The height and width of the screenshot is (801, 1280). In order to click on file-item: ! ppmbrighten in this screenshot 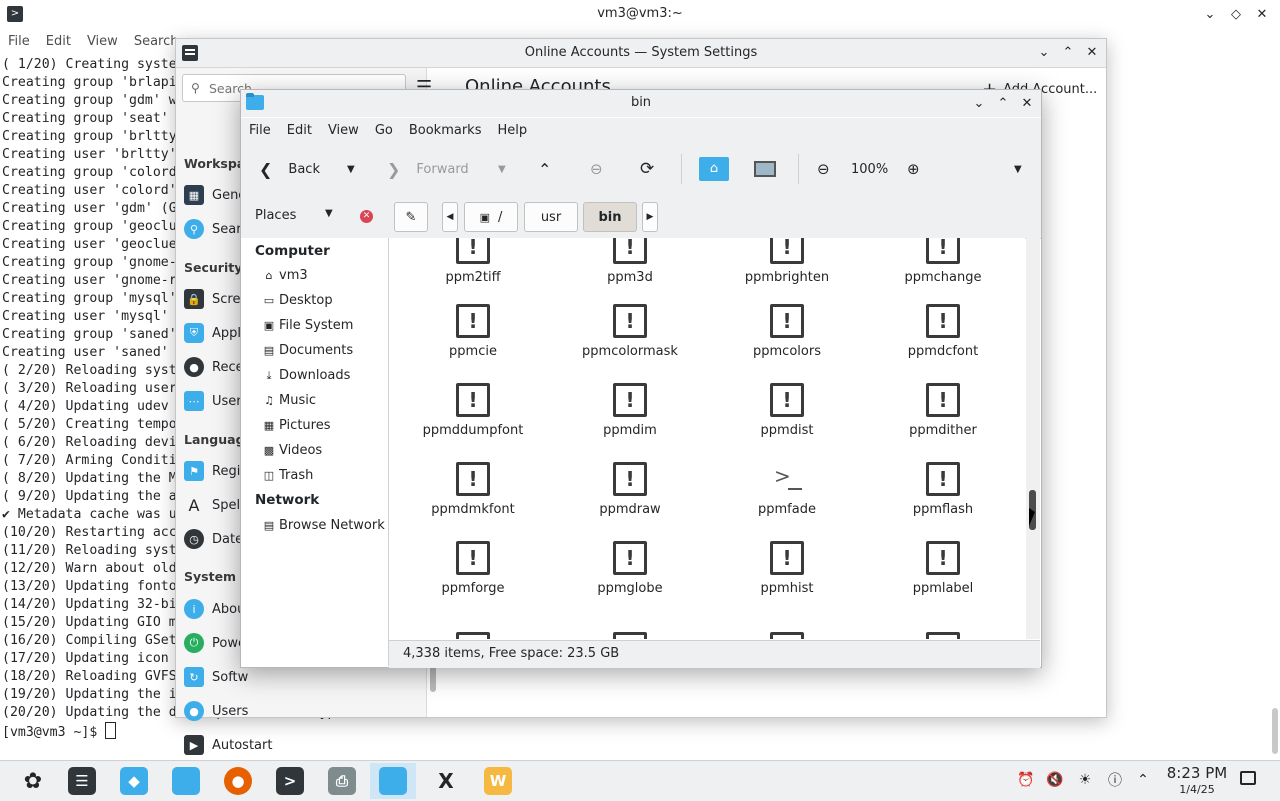, I will do `click(787, 261)`.